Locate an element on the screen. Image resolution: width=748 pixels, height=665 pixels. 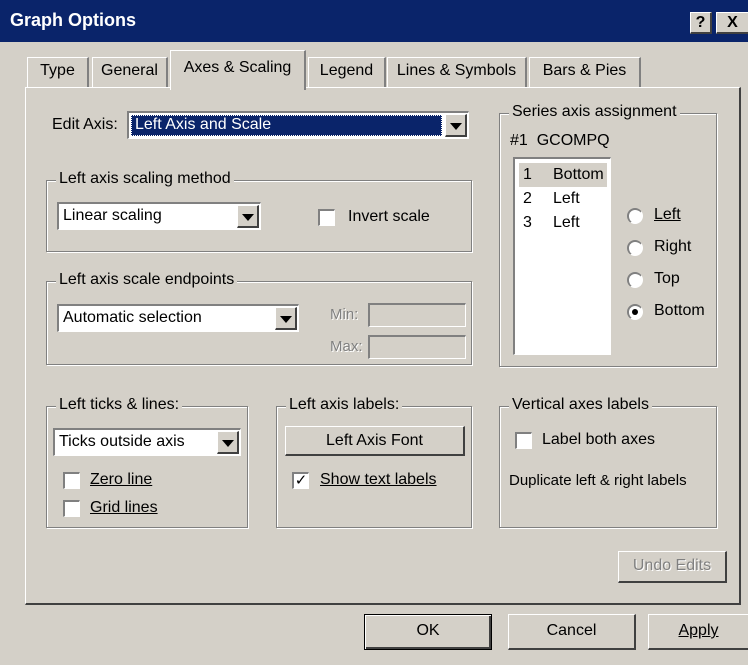
scaling-method-legend: Left axis scaling method is located at coordinates (145, 179).